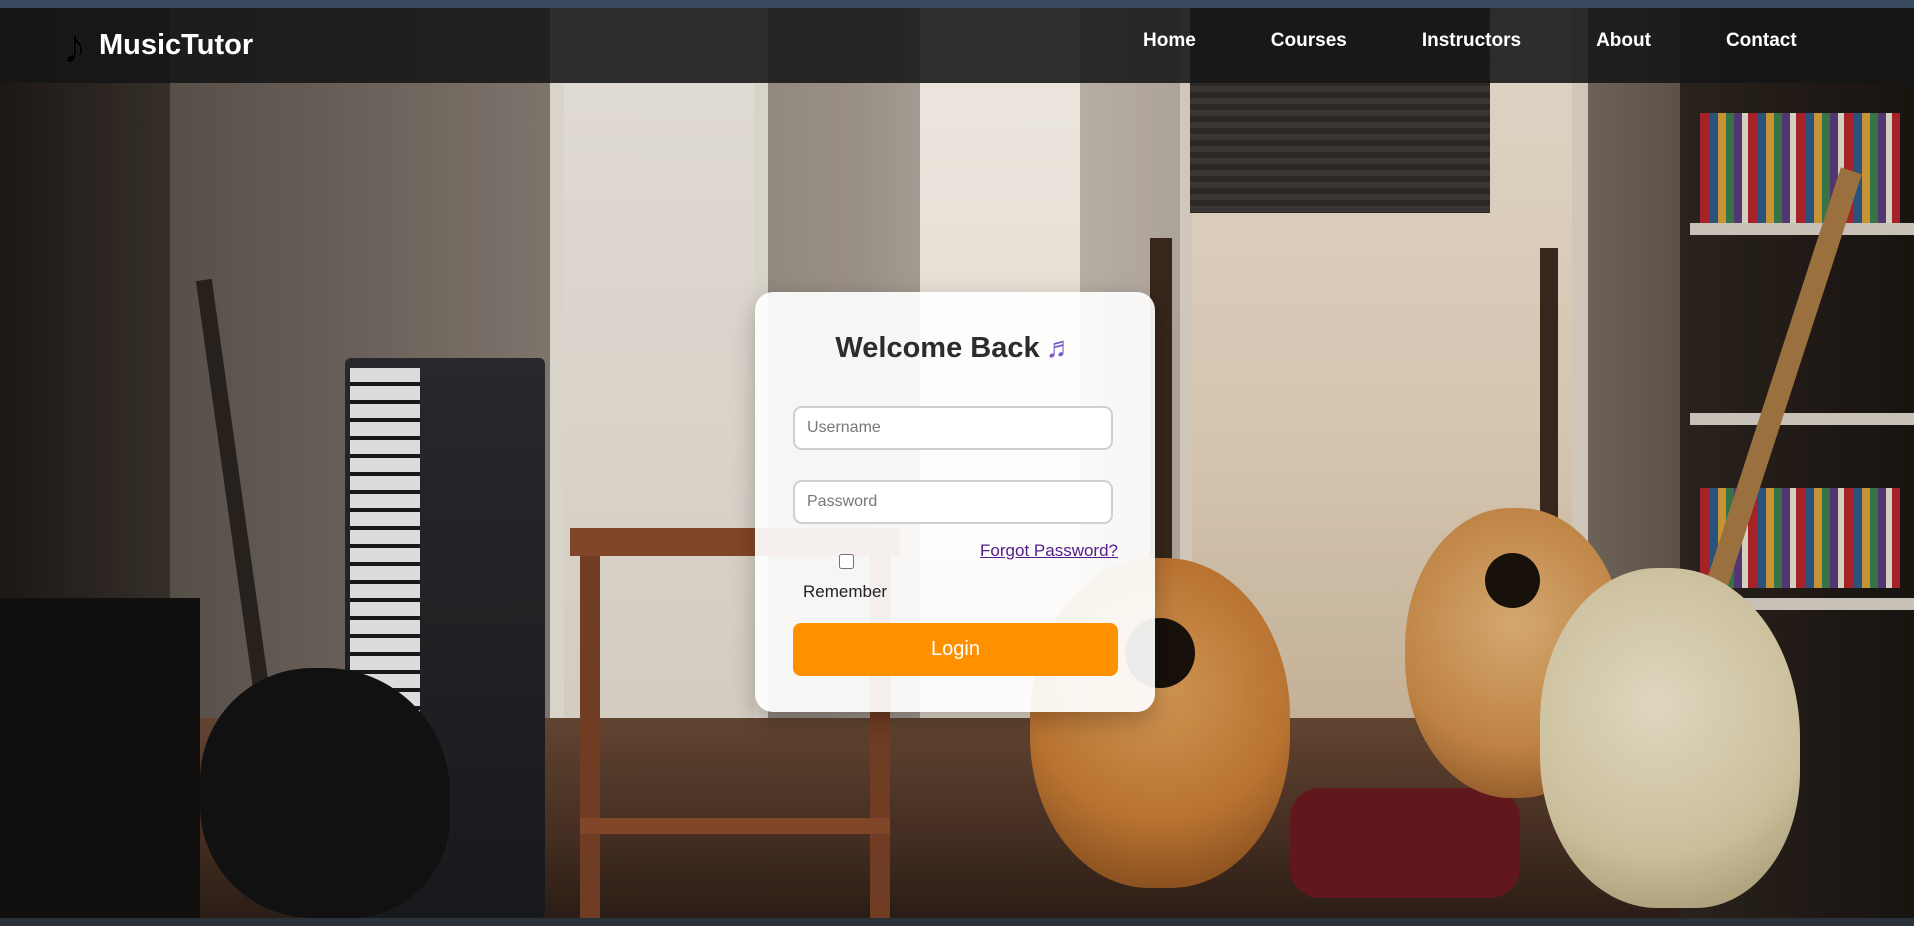 Image resolution: width=1914 pixels, height=926 pixels. What do you see at coordinates (1471, 41) in the screenshot?
I see `nav-link-instructors: Instructors` at bounding box center [1471, 41].